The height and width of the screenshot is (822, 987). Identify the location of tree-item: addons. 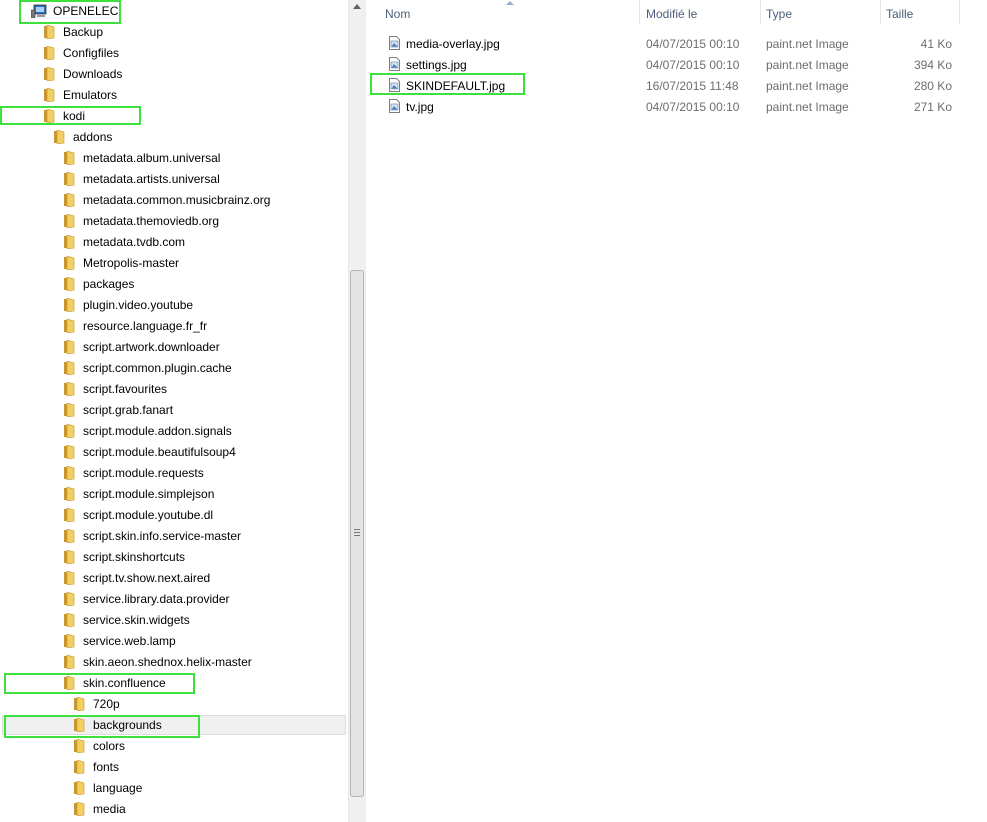
(173, 137).